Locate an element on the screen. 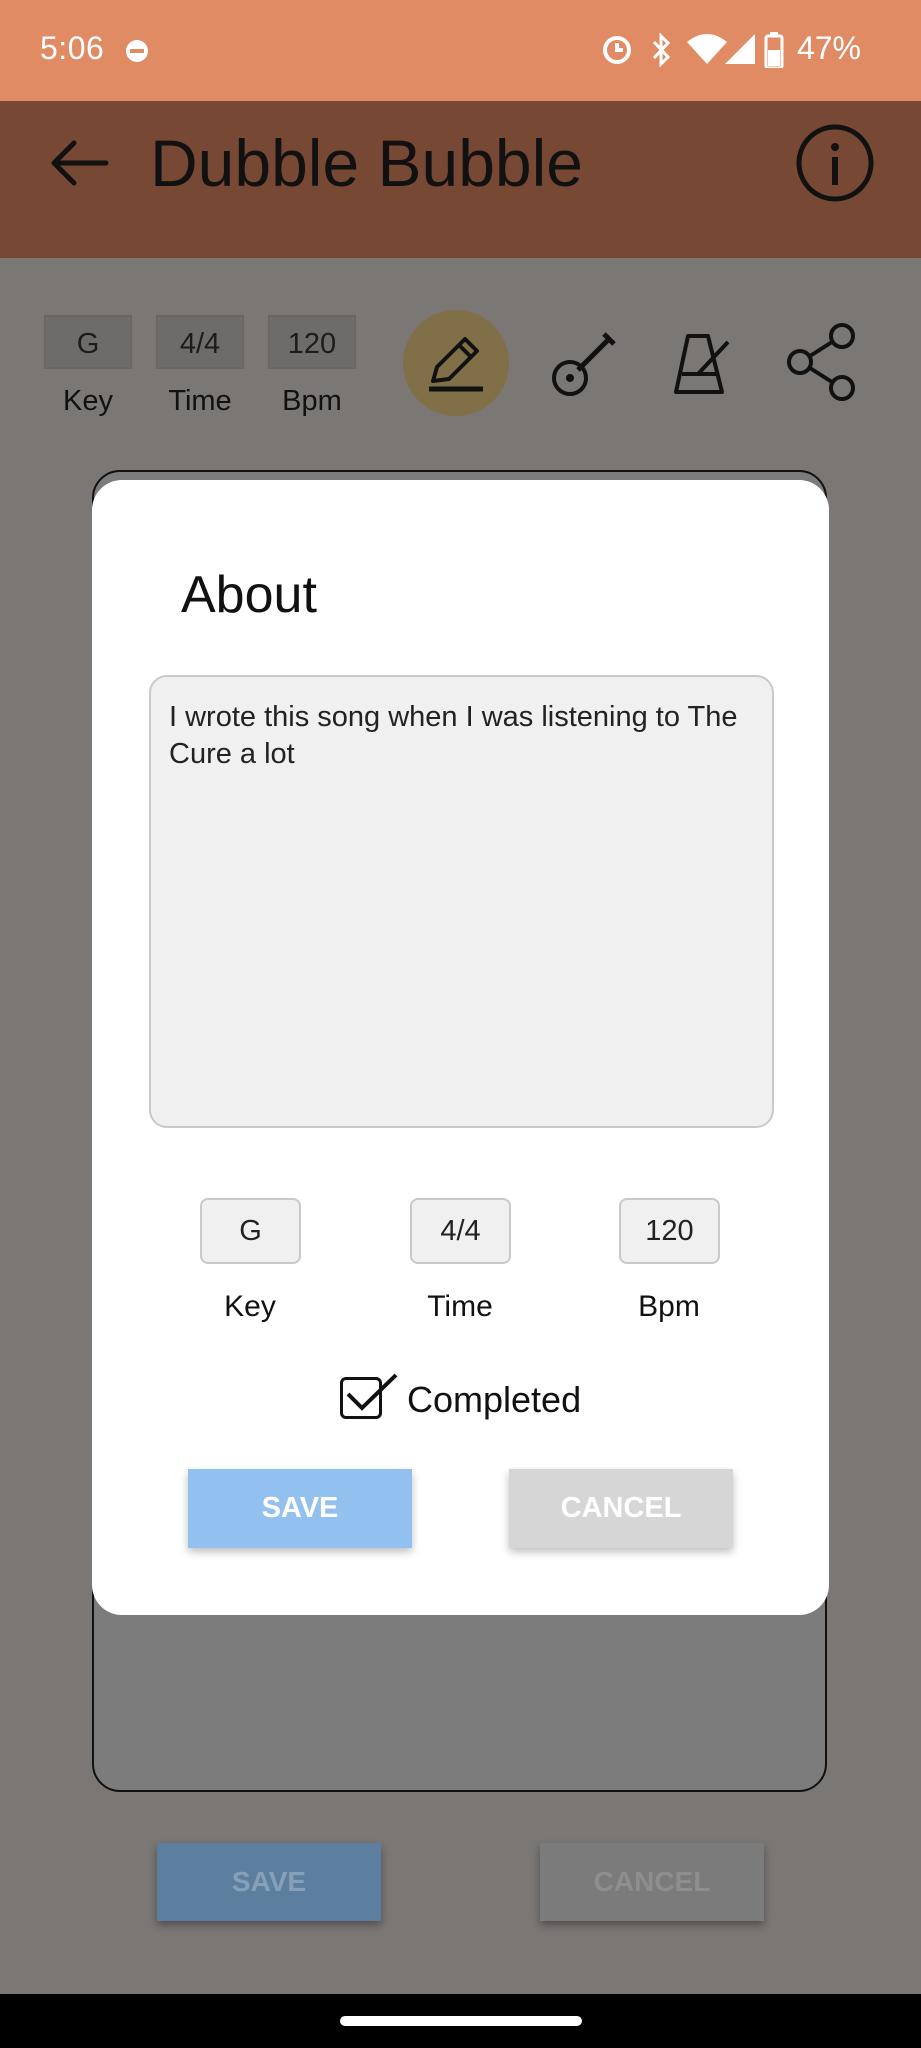  key-field: G is located at coordinates (250, 1231).